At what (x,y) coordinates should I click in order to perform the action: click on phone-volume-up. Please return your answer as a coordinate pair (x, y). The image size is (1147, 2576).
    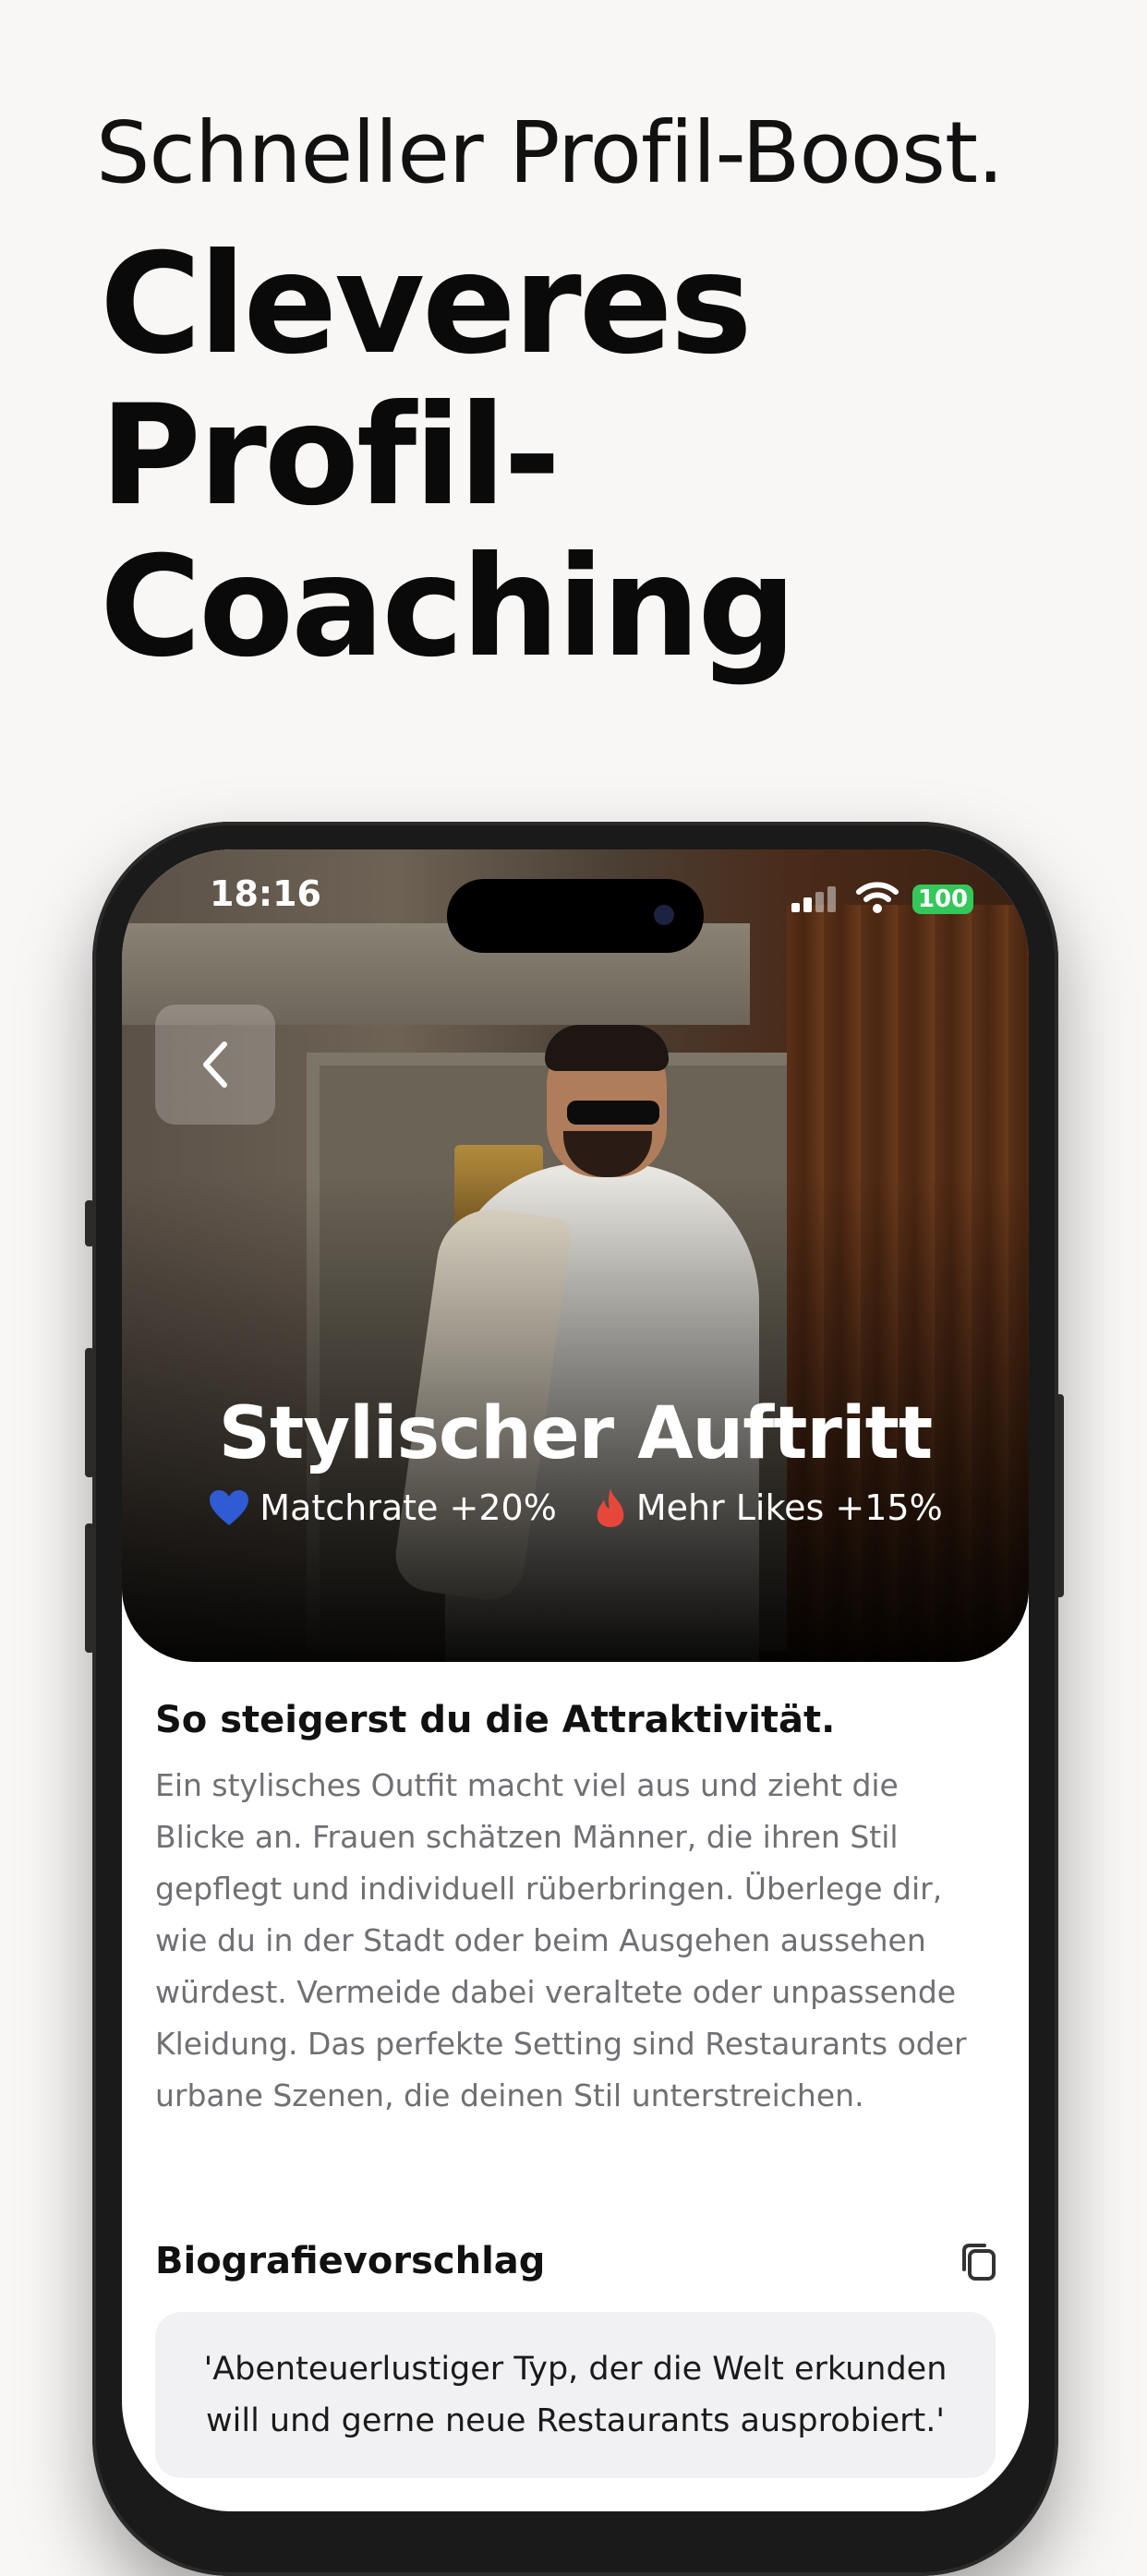
    Looking at the image, I should click on (89, 1412).